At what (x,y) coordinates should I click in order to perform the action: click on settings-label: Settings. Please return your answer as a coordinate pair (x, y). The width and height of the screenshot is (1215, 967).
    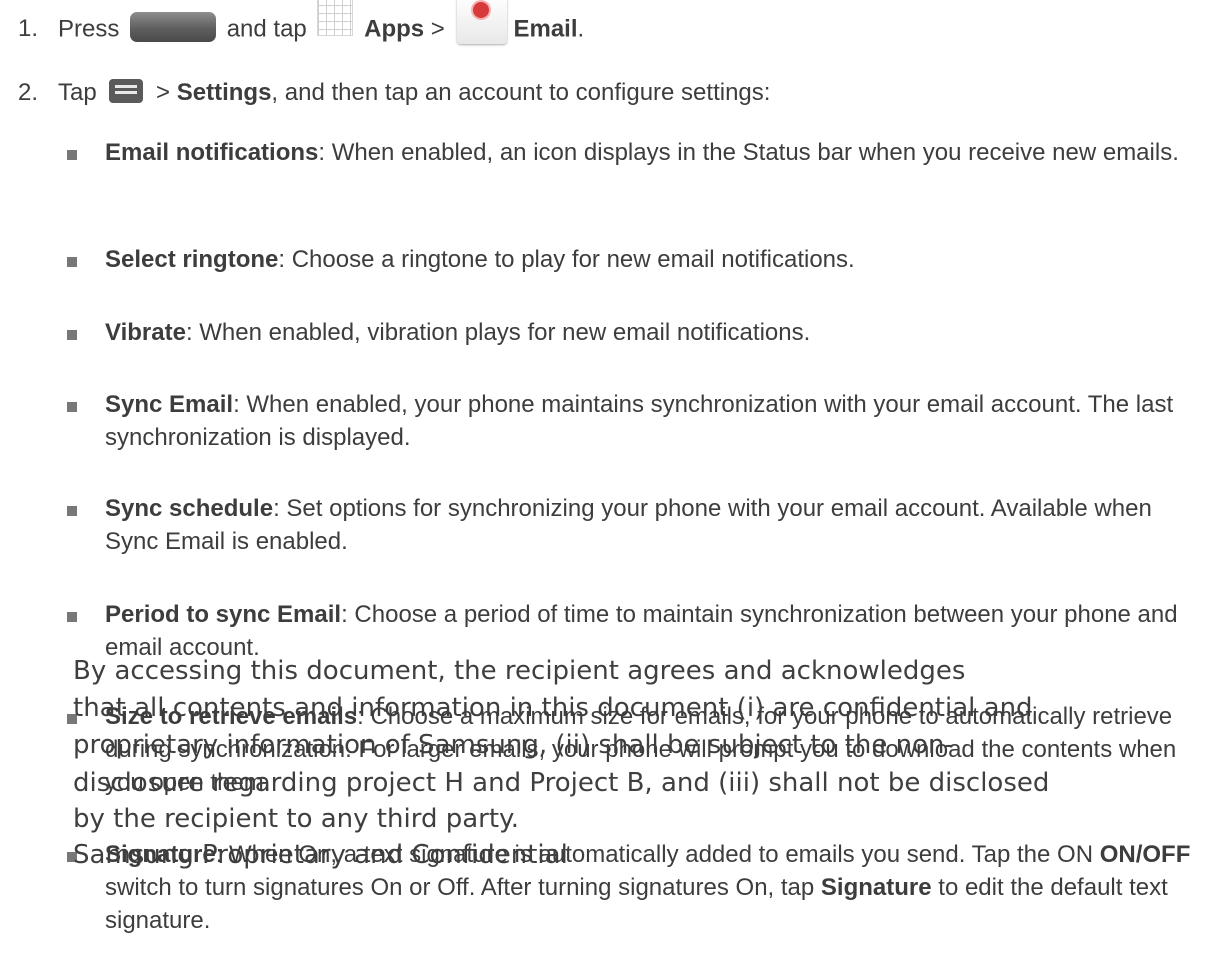
    Looking at the image, I should click on (224, 92).